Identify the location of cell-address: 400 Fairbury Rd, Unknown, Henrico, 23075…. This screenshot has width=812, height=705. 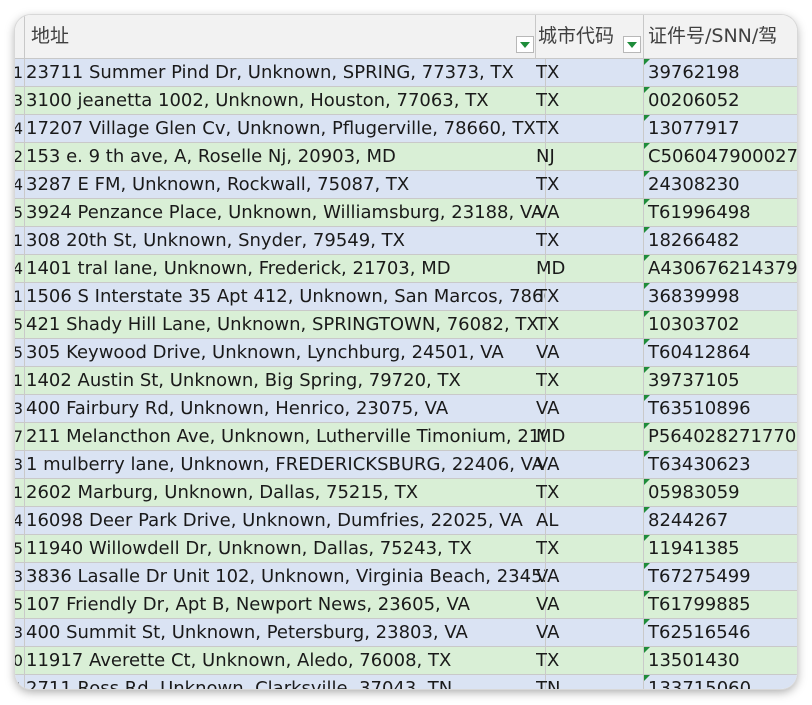
(285, 409).